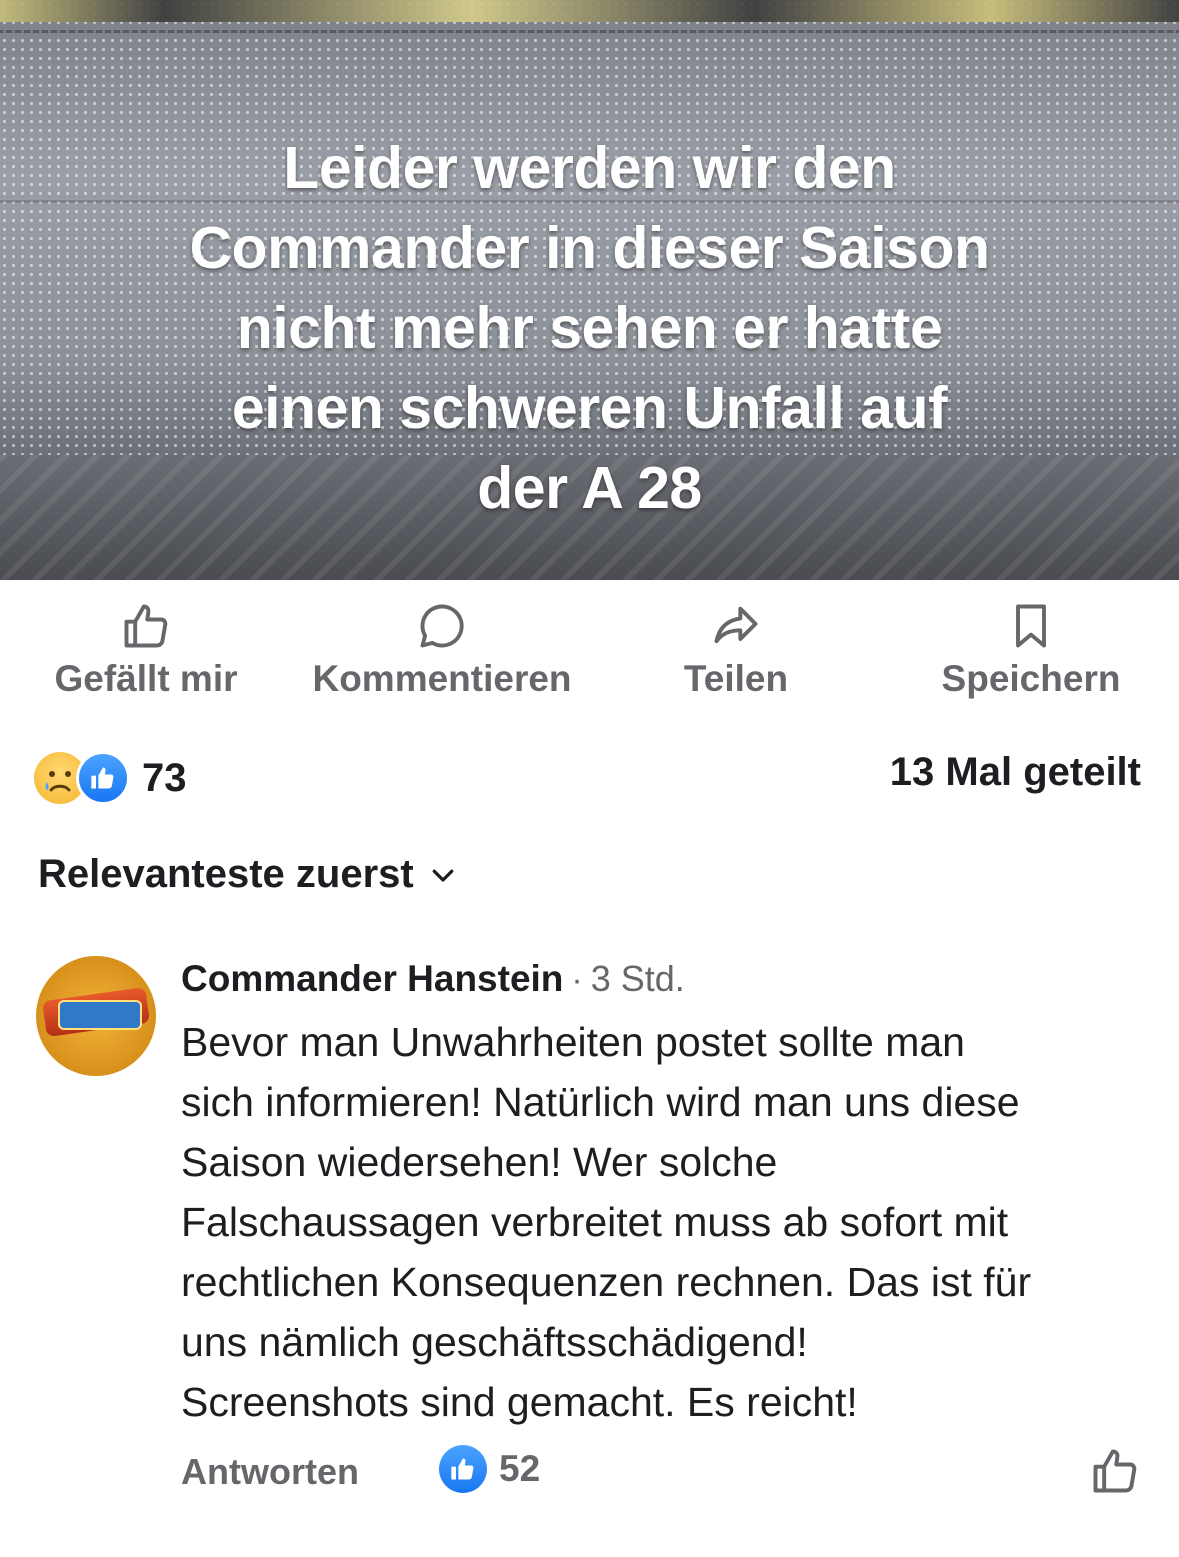 The width and height of the screenshot is (1179, 1557). Describe the element at coordinates (270, 1472) in the screenshot. I see `reply-button: Antworten` at that location.